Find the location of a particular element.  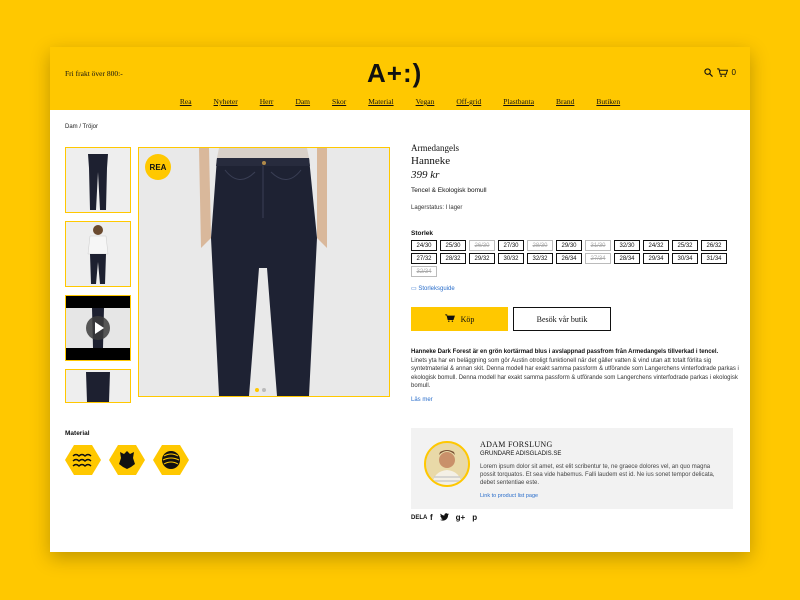

wool-icon is located at coordinates (83, 460).